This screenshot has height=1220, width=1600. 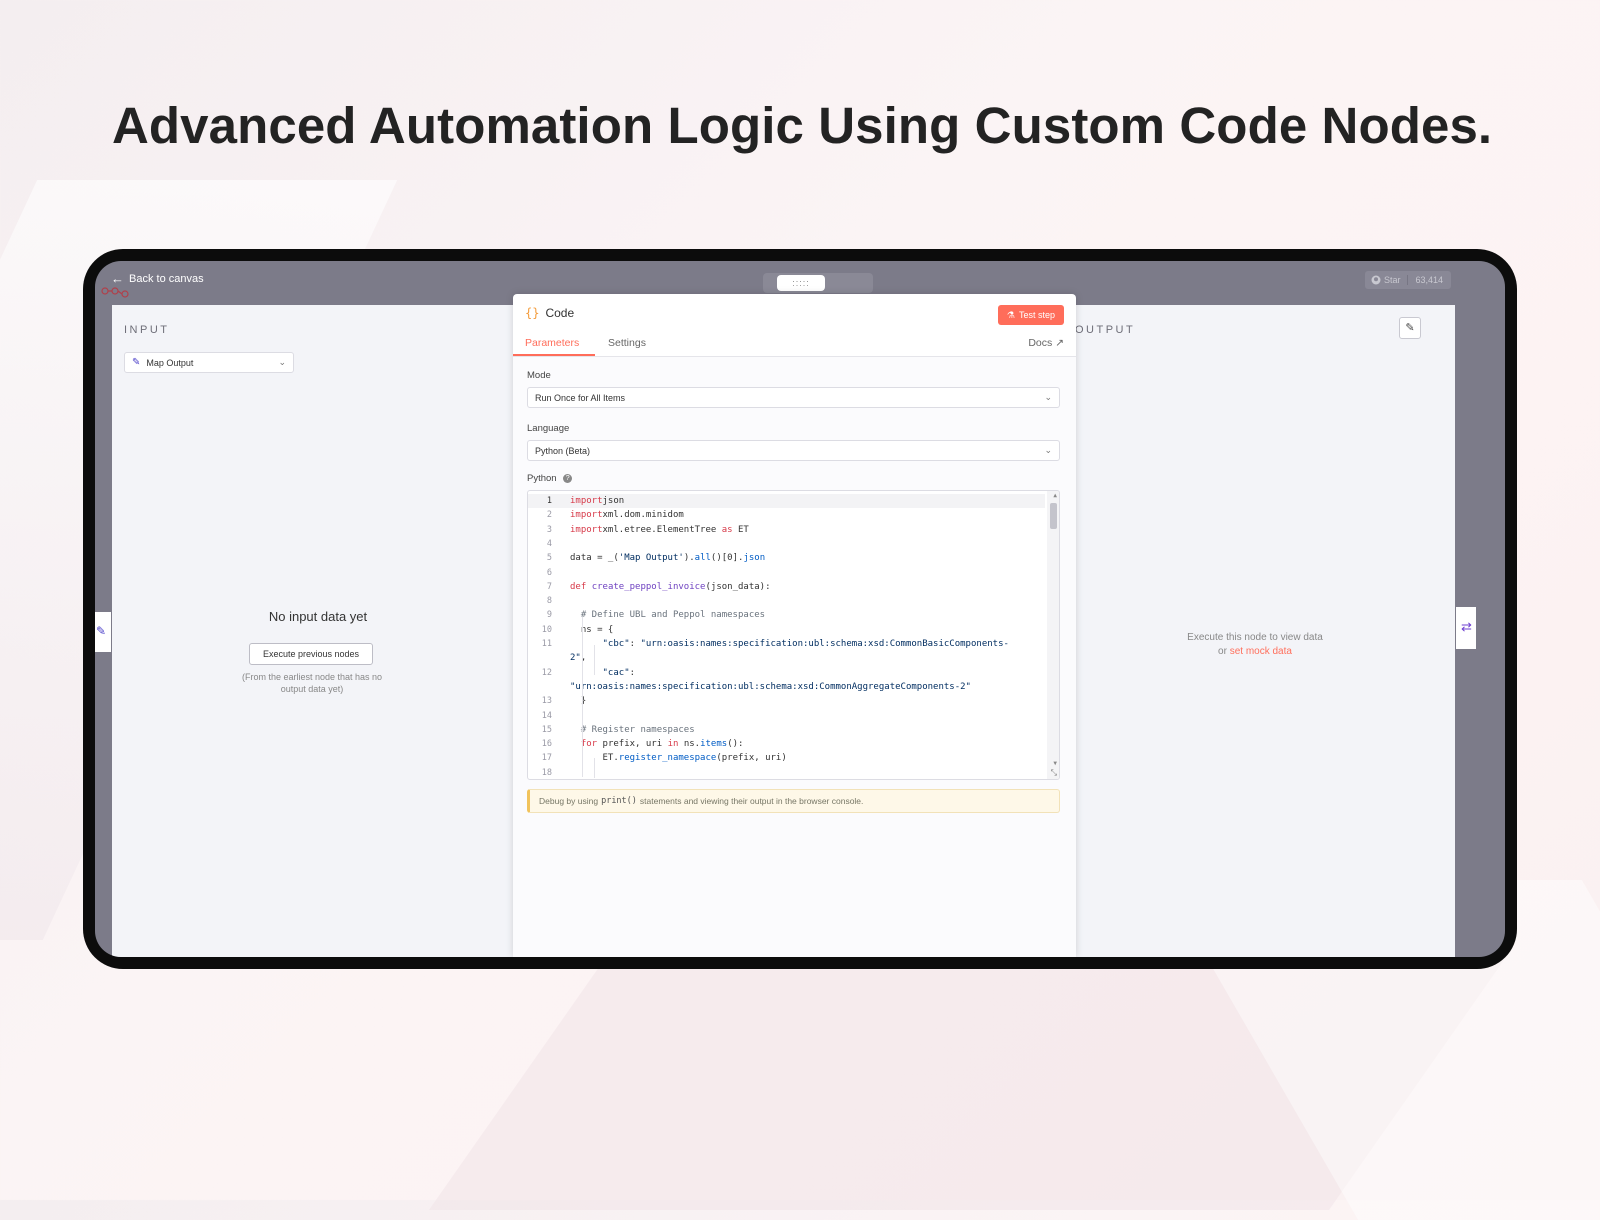 I want to click on editor-scrollbar: ▲ ▼, so click(x=1053, y=635).